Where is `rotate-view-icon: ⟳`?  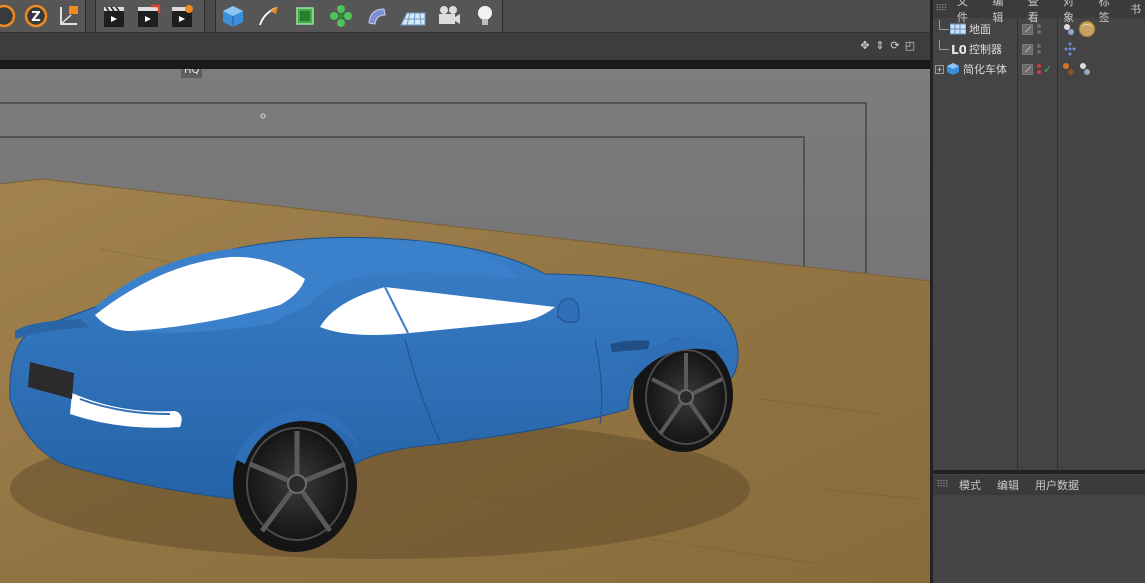 rotate-view-icon: ⟳ is located at coordinates (895, 46).